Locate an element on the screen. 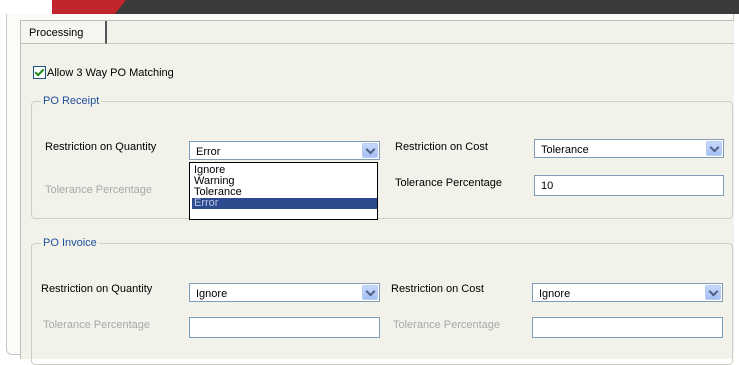 The height and width of the screenshot is (365, 739). receipt-restriction-qty-value: Error is located at coordinates (208, 152).